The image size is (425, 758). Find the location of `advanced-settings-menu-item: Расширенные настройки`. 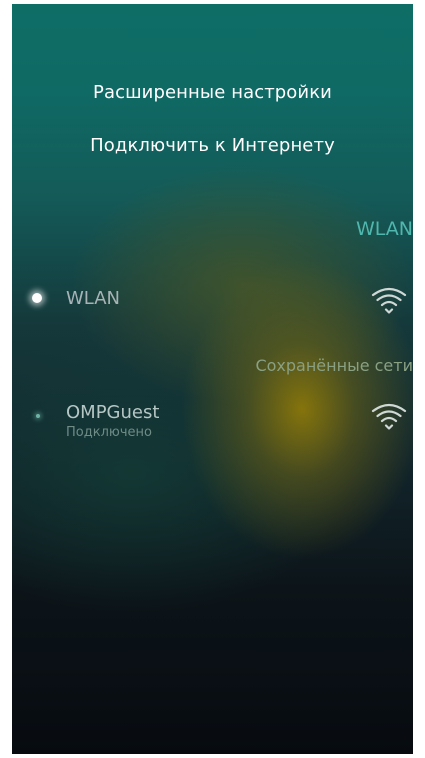

advanced-settings-menu-item: Расширенные настройки is located at coordinates (212, 92).